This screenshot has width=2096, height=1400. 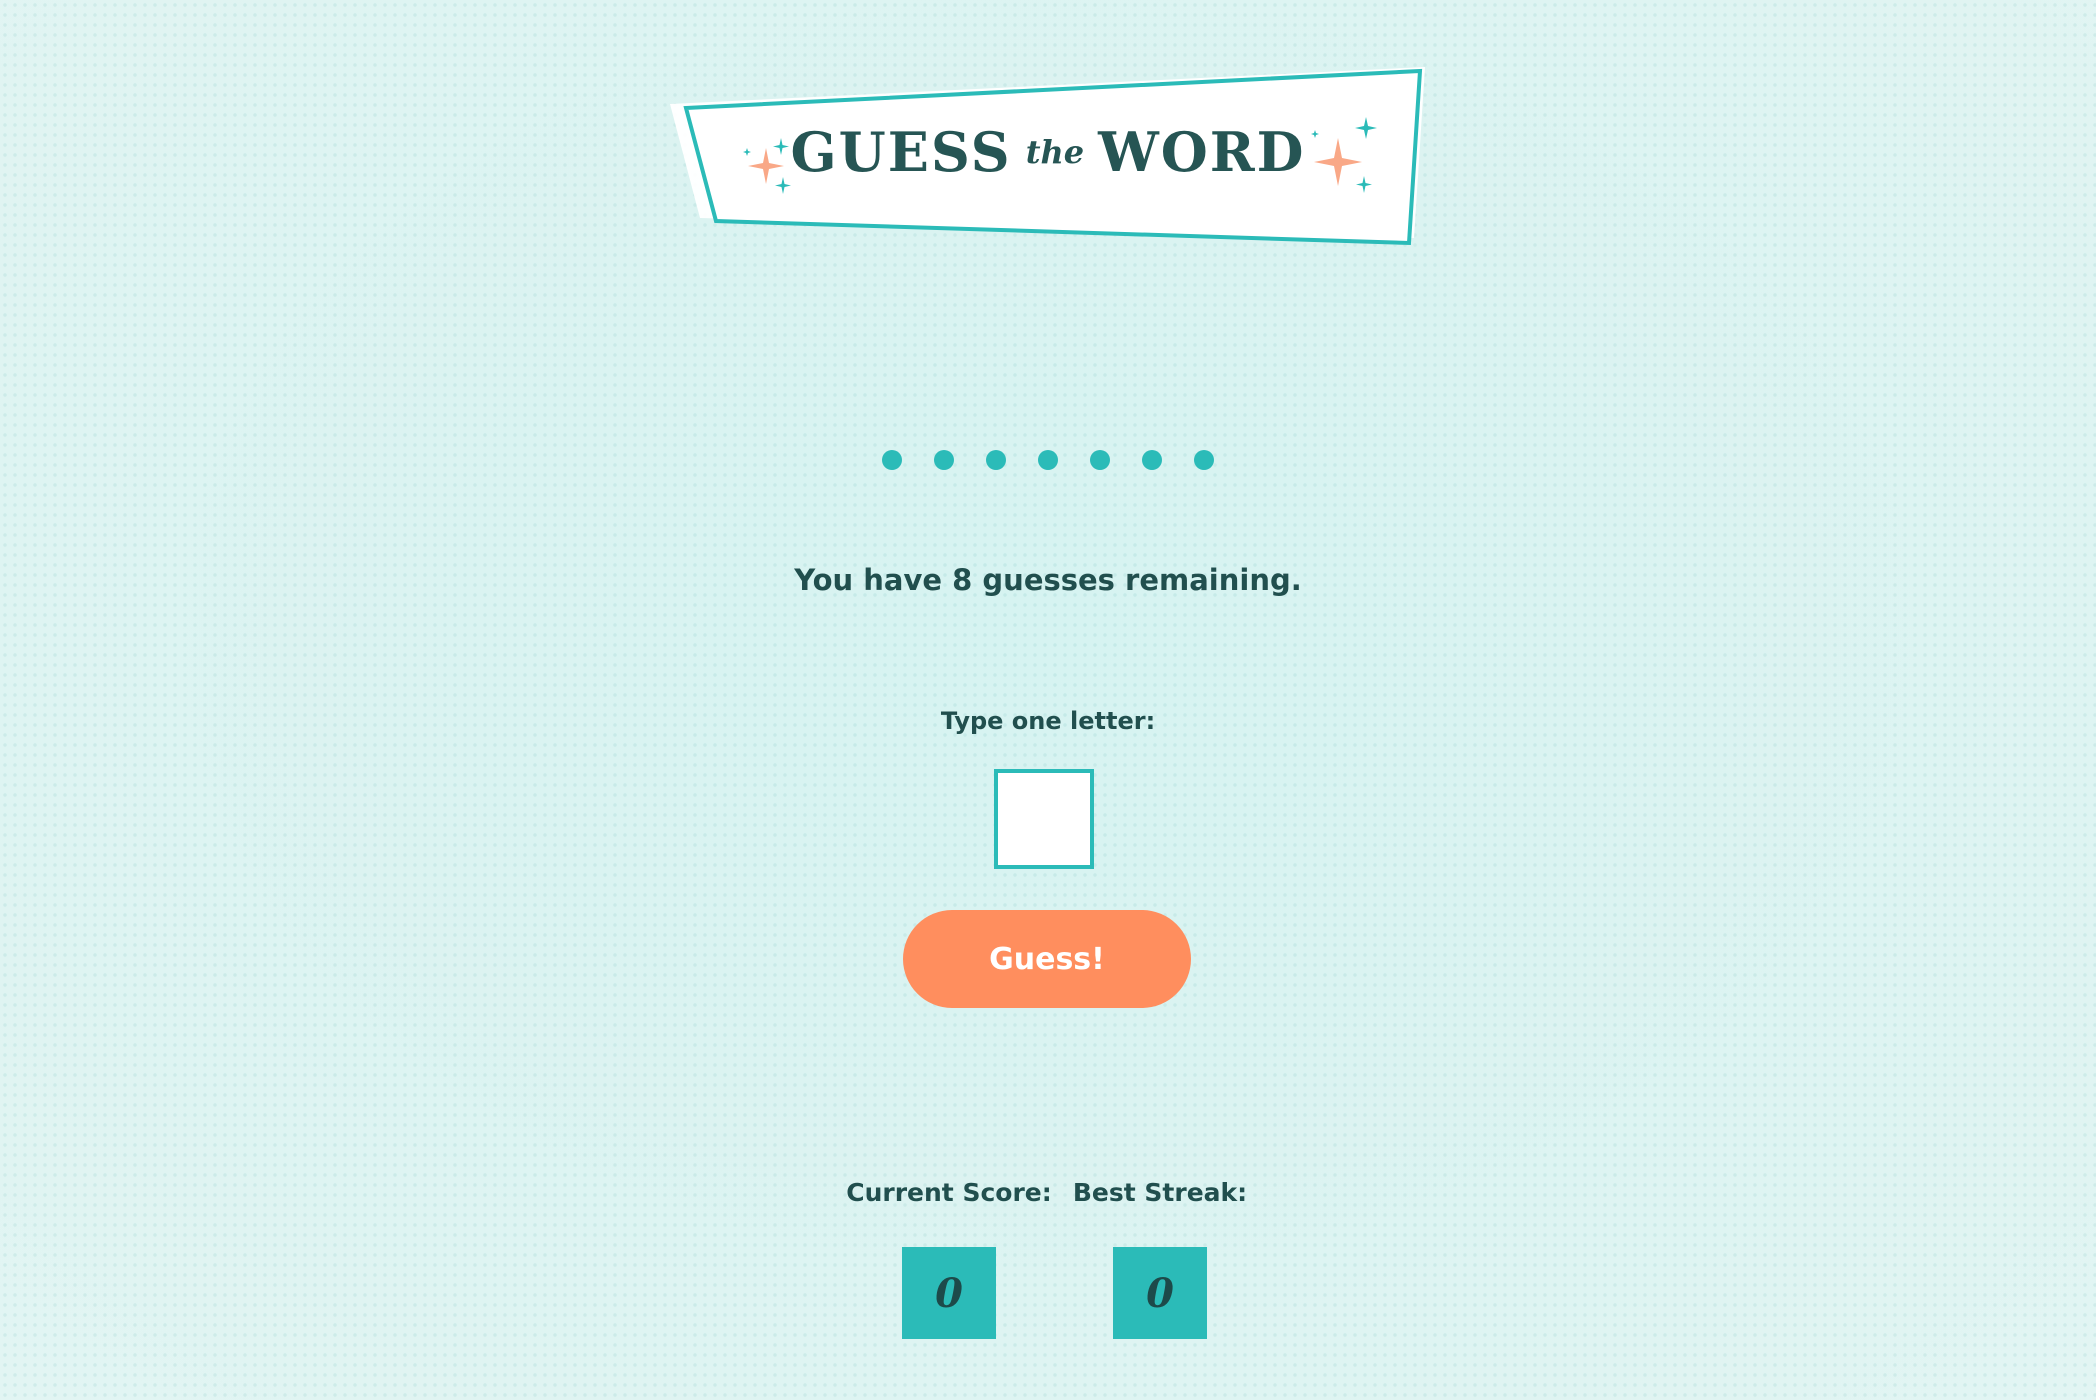 I want to click on best-streak-box: 0, so click(x=1160, y=1293).